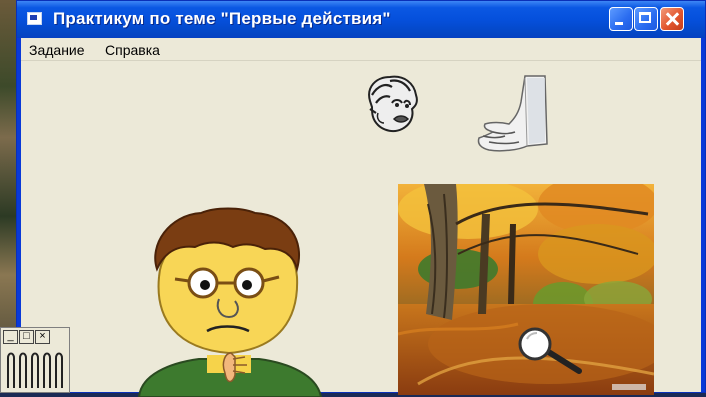 The width and height of the screenshot is (706, 397). I want to click on app-icon, so click(34, 18).